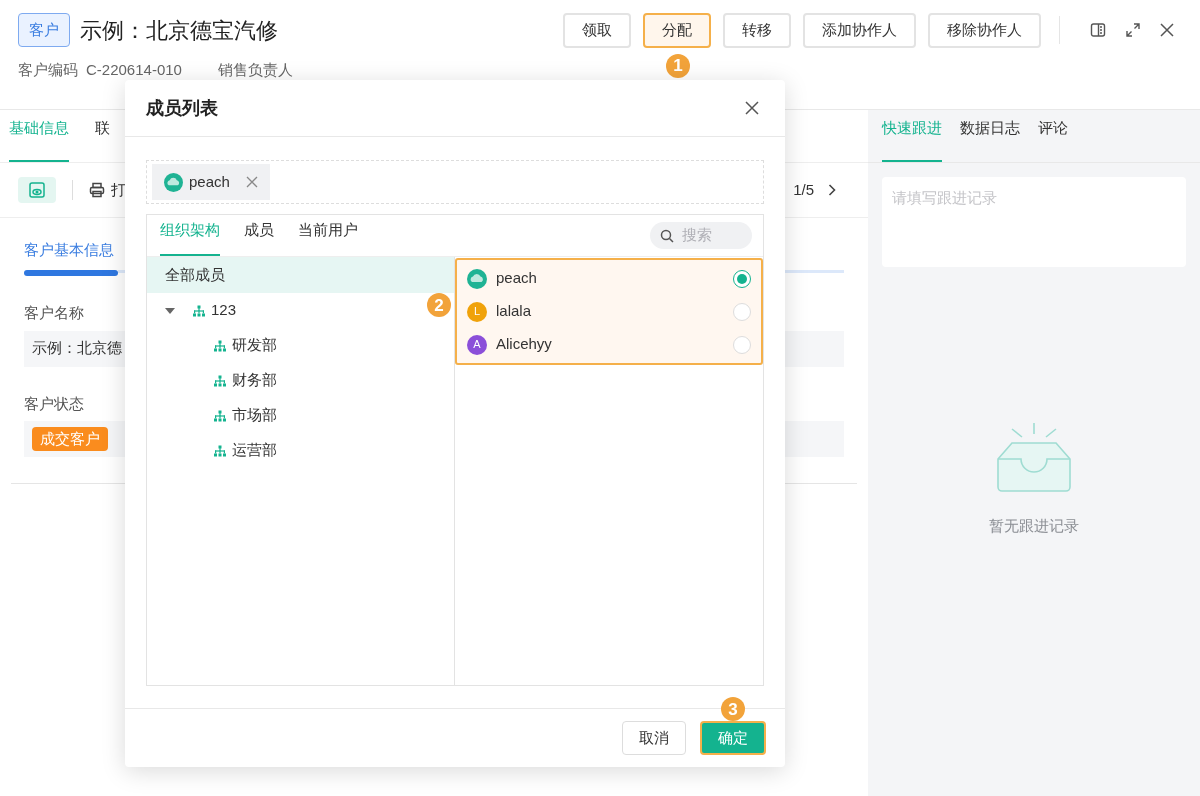 The width and height of the screenshot is (1200, 796). I want to click on pager-text: 1/5, so click(803, 189).